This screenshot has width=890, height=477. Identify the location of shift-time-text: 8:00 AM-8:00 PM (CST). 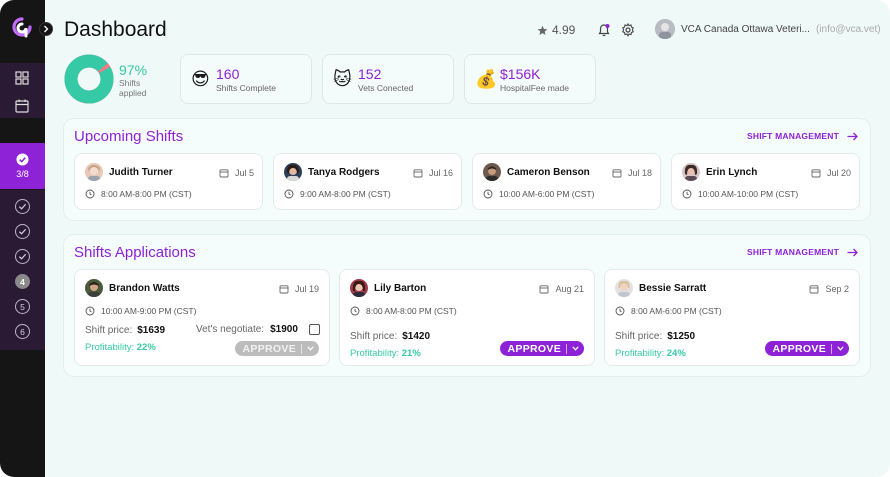
(411, 311).